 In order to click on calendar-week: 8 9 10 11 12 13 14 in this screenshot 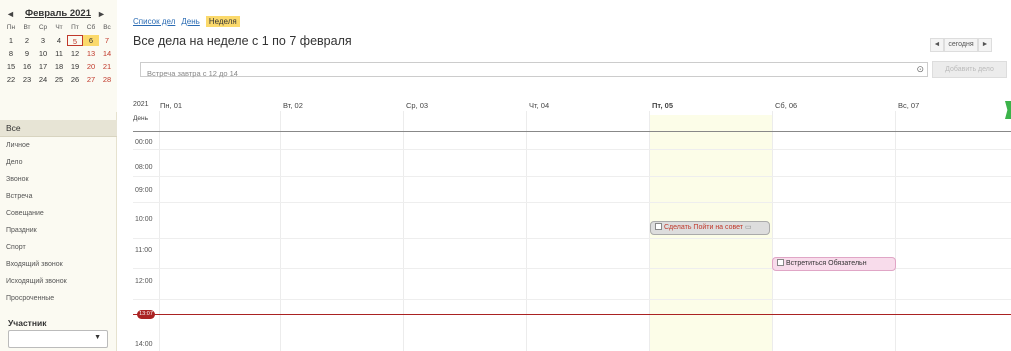, I will do `click(59, 53)`.